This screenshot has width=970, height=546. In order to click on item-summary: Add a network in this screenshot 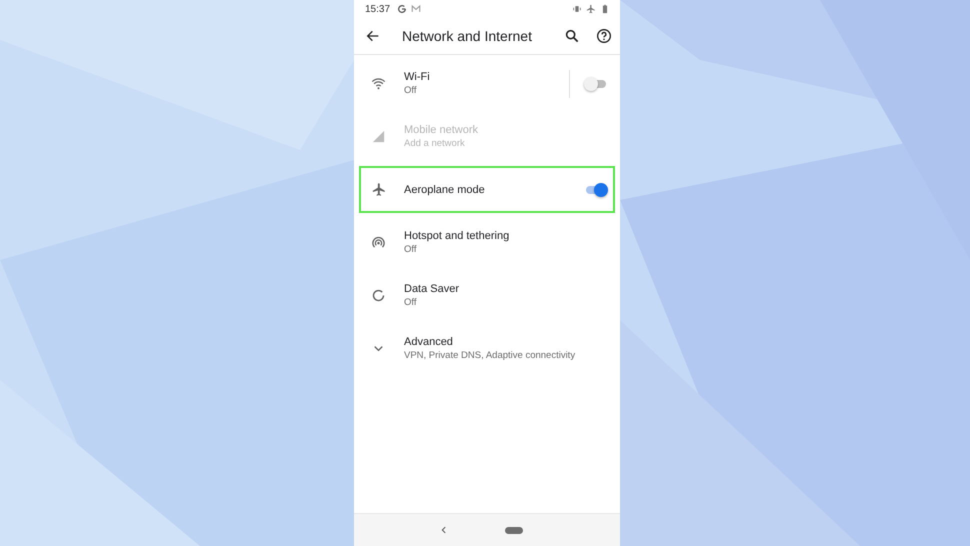, I will do `click(435, 143)`.